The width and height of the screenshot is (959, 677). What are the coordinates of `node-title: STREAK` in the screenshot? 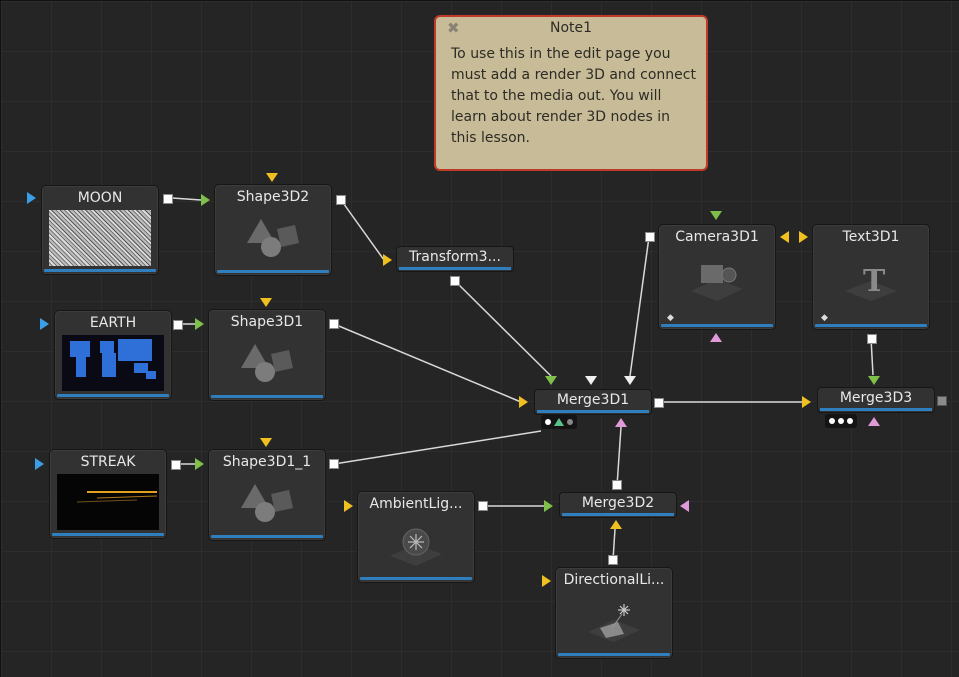 It's located at (108, 462).